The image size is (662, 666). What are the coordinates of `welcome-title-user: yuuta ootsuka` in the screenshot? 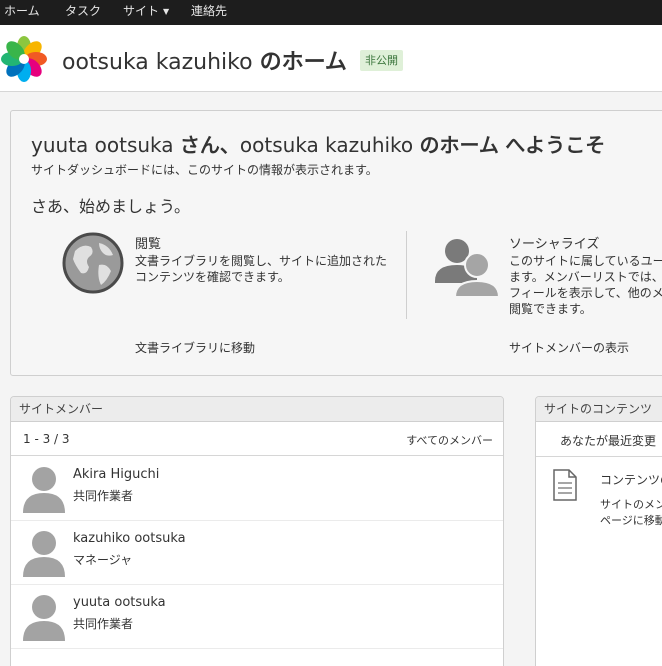 It's located at (102, 145).